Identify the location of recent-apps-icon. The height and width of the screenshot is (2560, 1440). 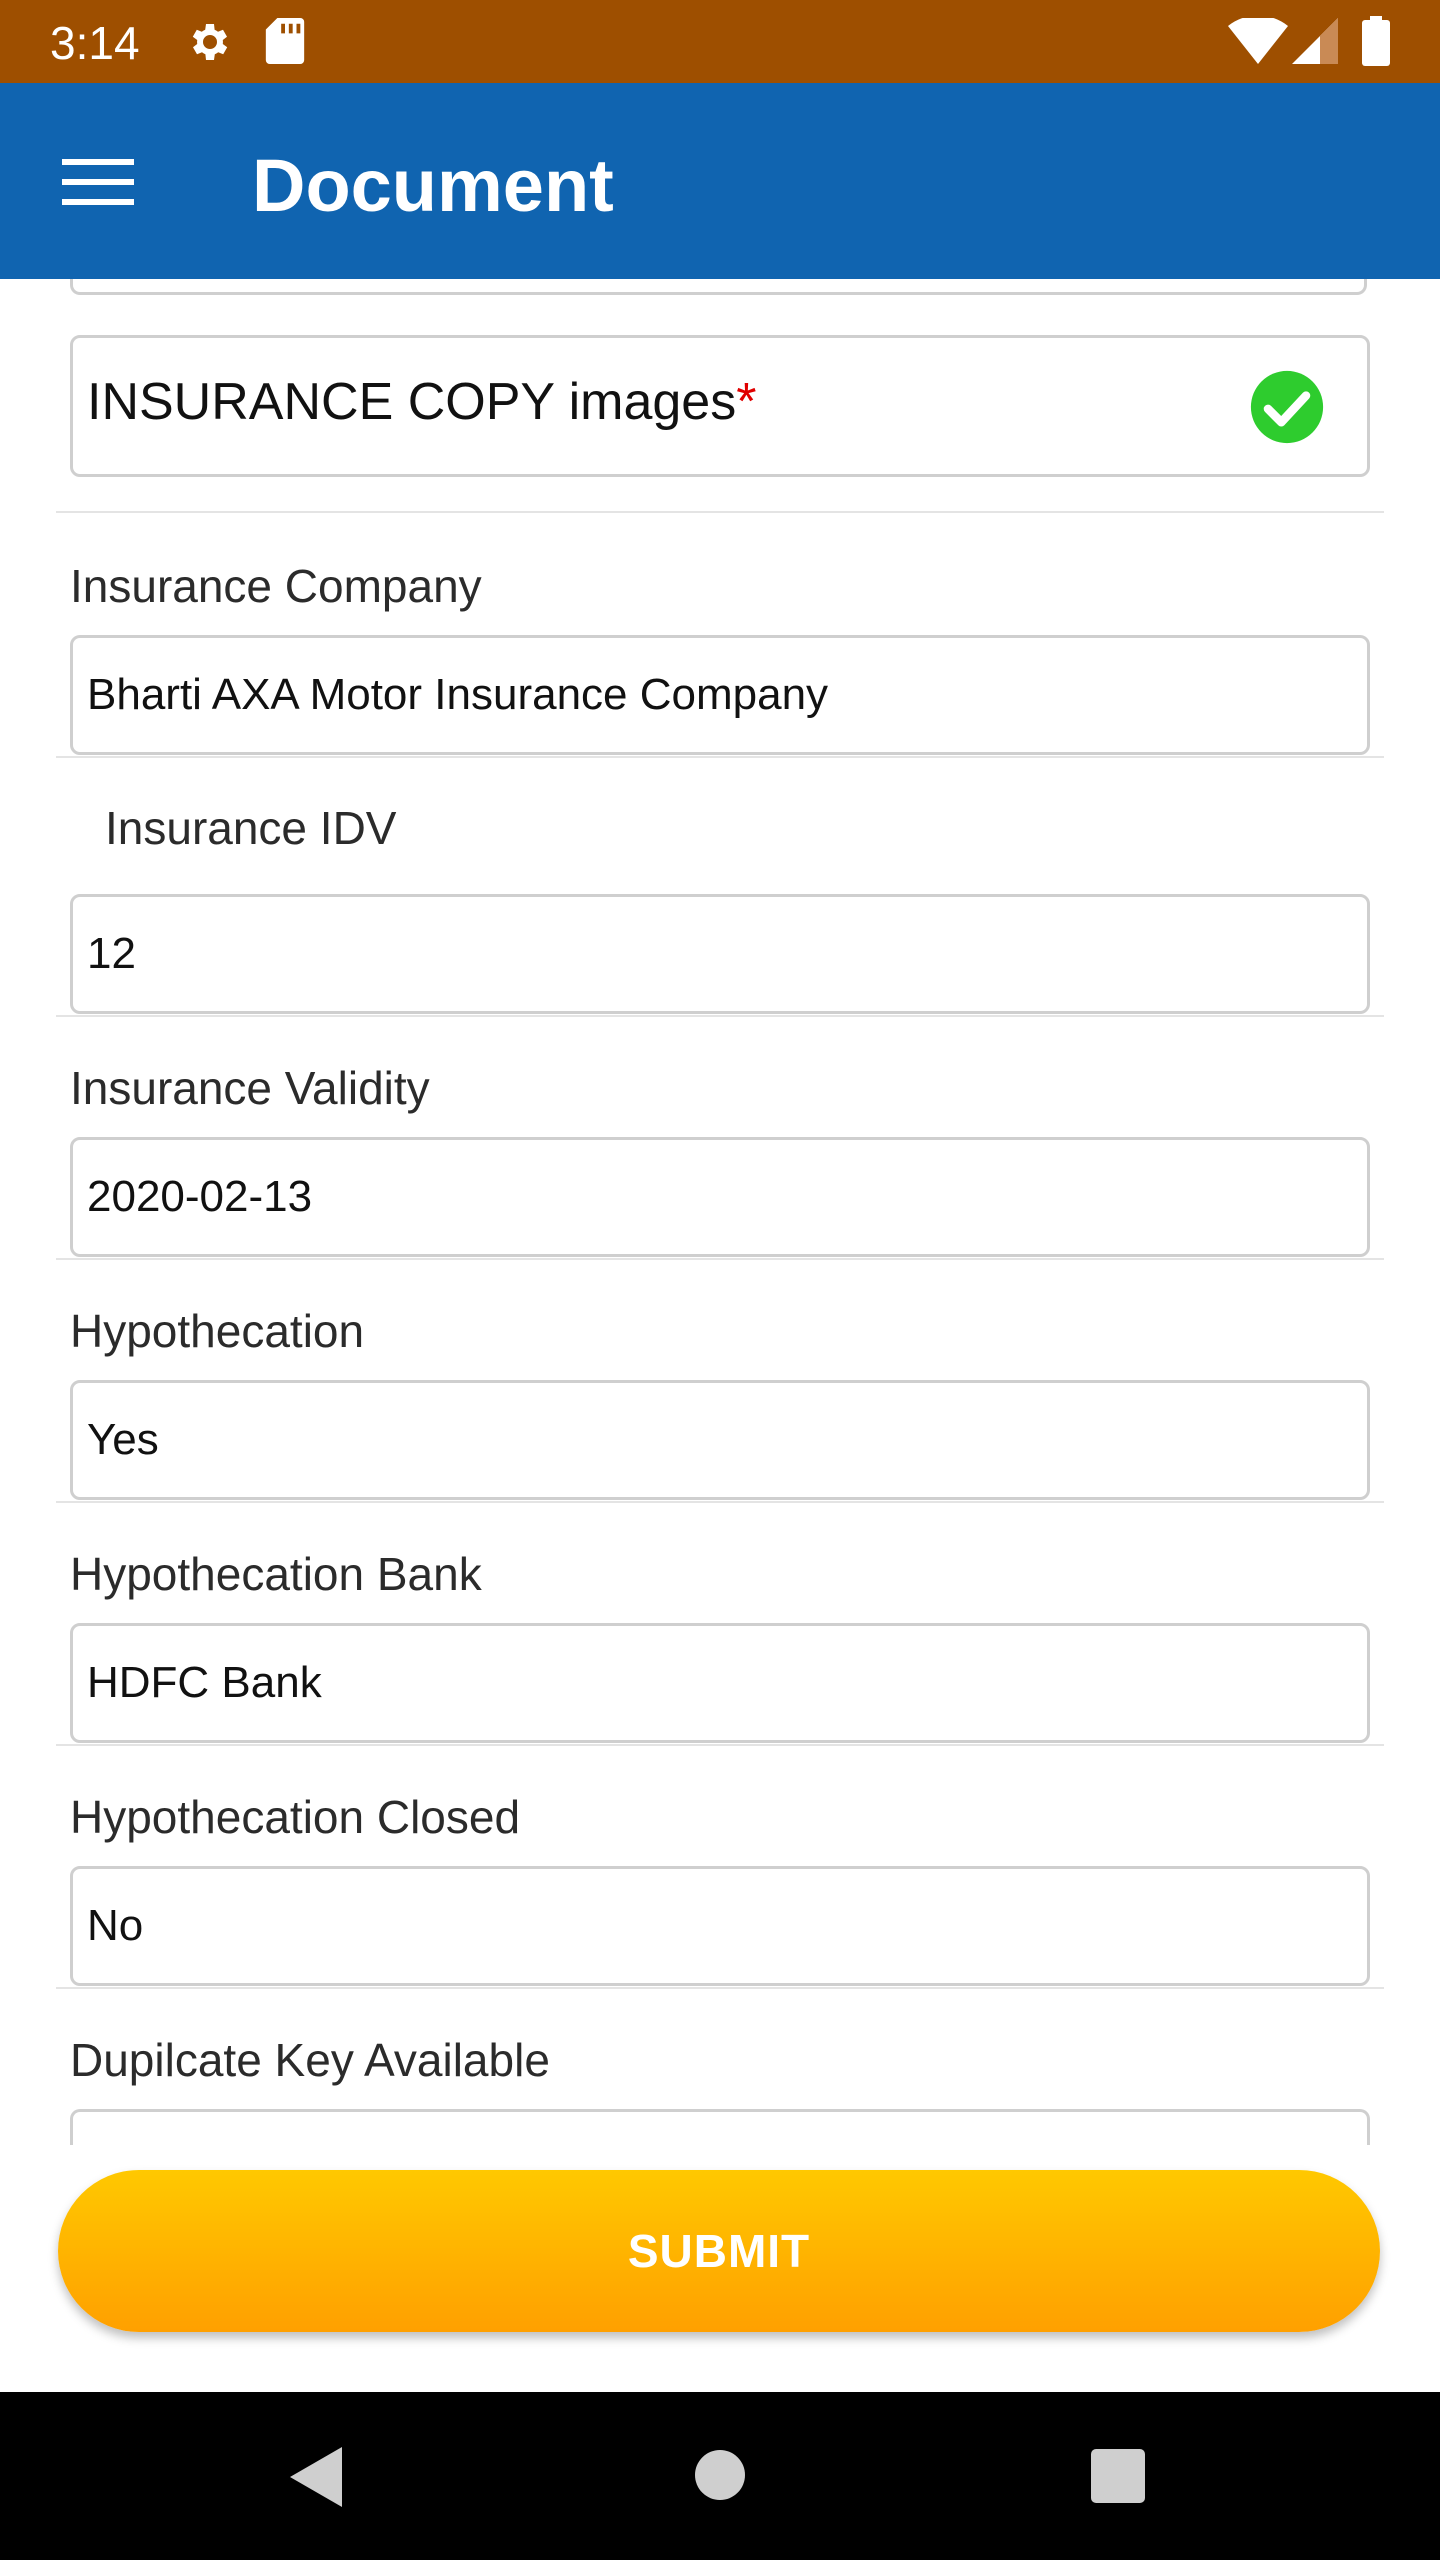
(1118, 2476).